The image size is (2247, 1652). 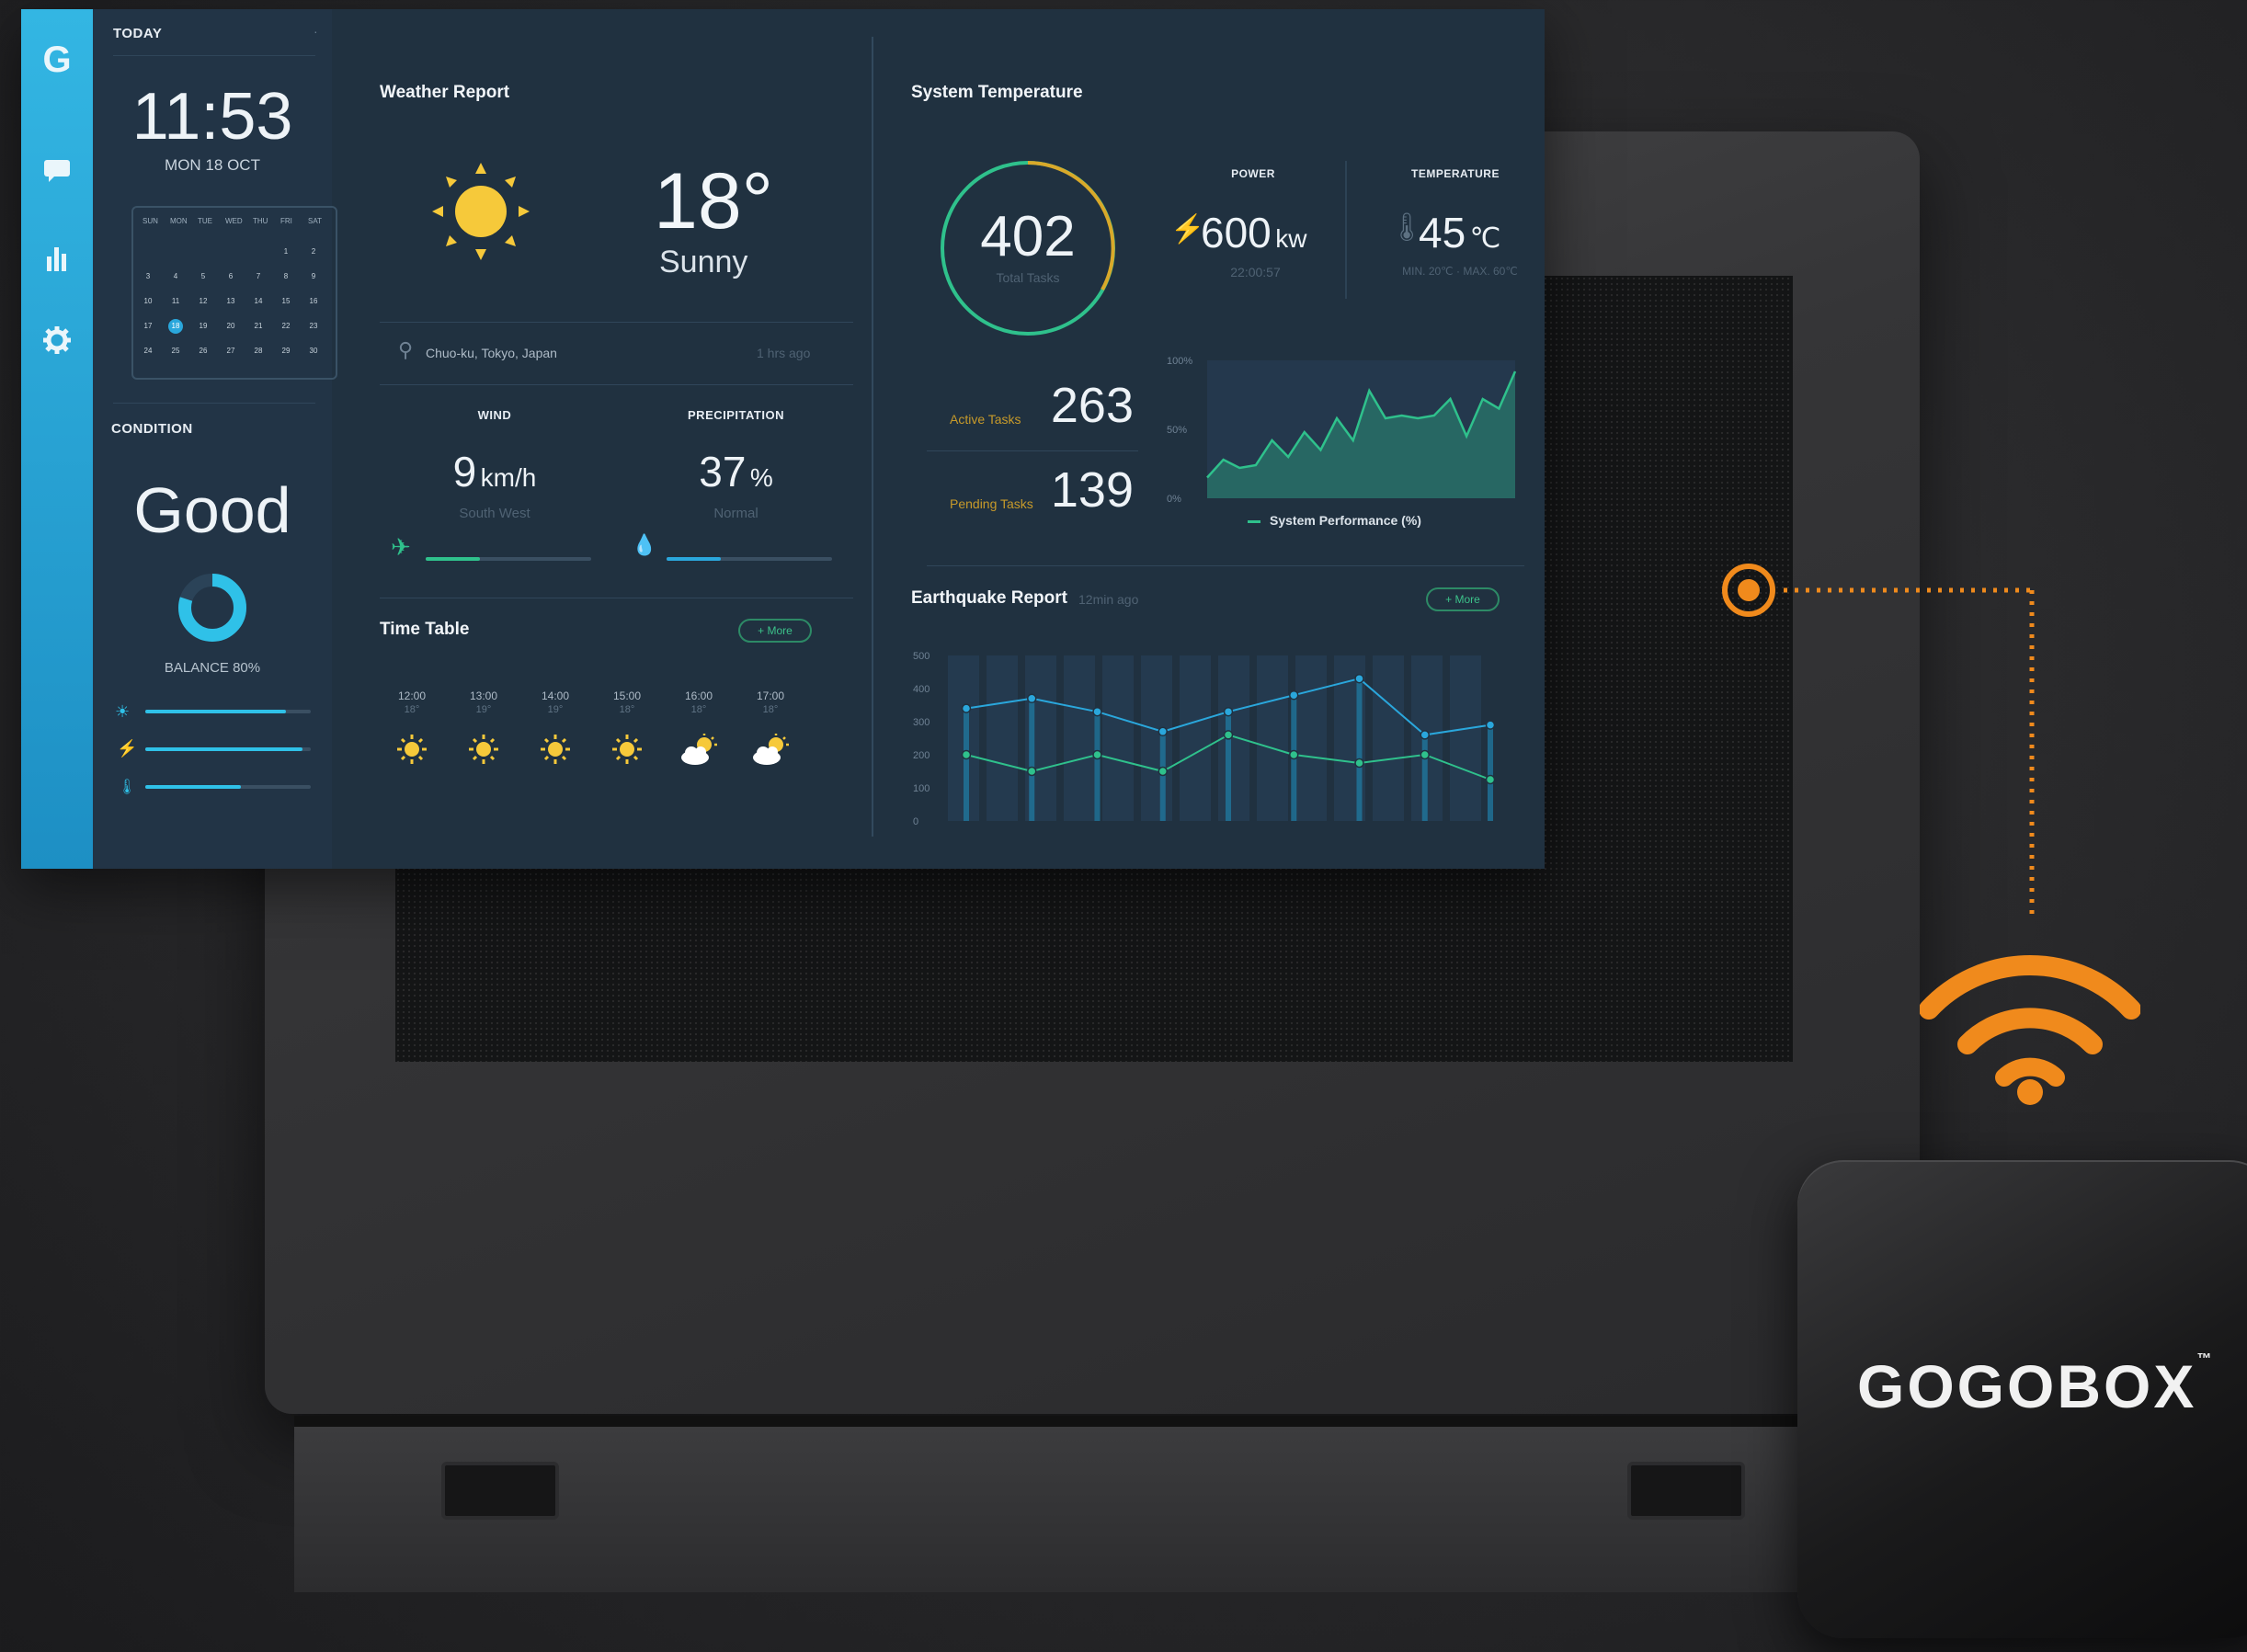 What do you see at coordinates (204, 277) in the screenshot?
I see `calendar-day: 5` at bounding box center [204, 277].